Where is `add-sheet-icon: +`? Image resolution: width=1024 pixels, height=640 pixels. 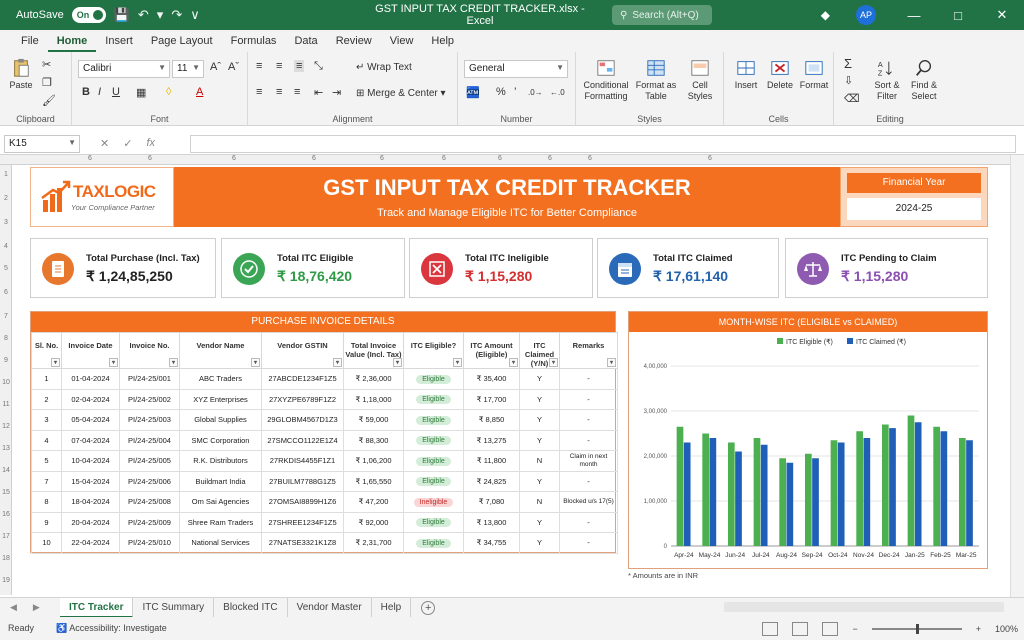
add-sheet-icon: + is located at coordinates (428, 607).